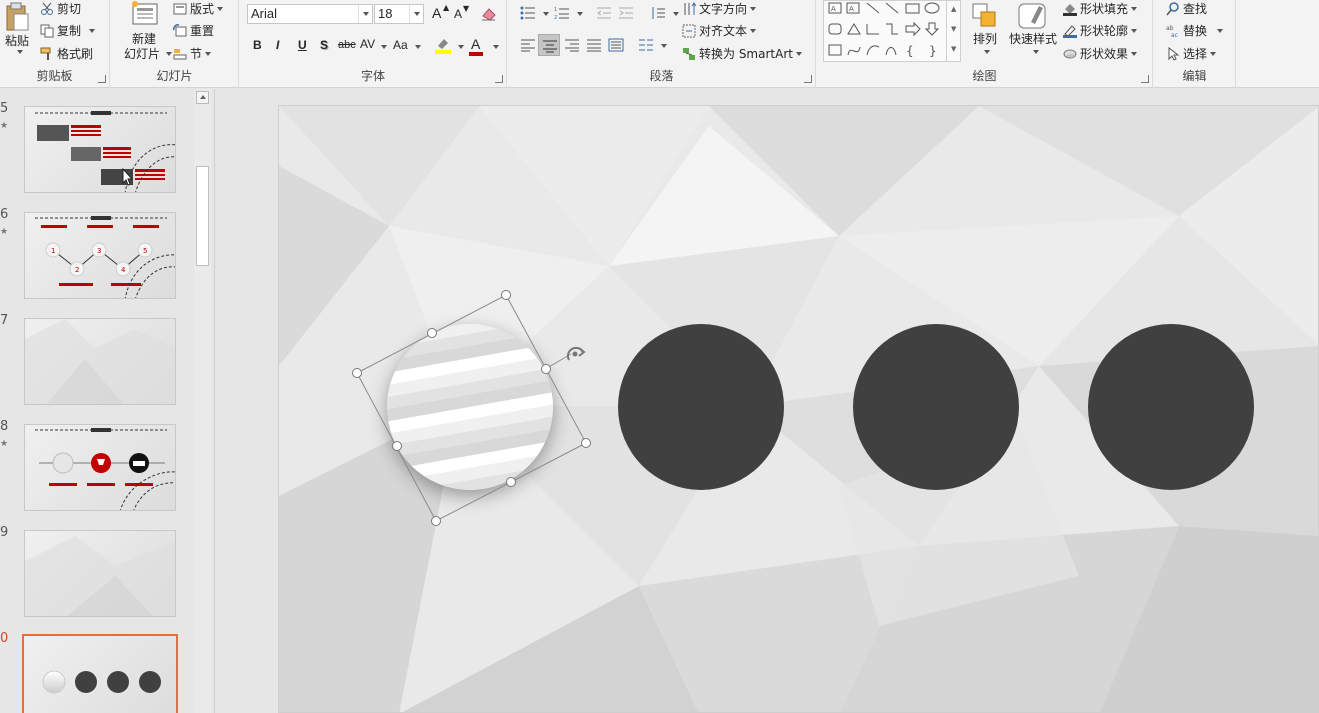 The width and height of the screenshot is (1319, 713). I want to click on gallery-more-icon: ▼, so click(953, 49).